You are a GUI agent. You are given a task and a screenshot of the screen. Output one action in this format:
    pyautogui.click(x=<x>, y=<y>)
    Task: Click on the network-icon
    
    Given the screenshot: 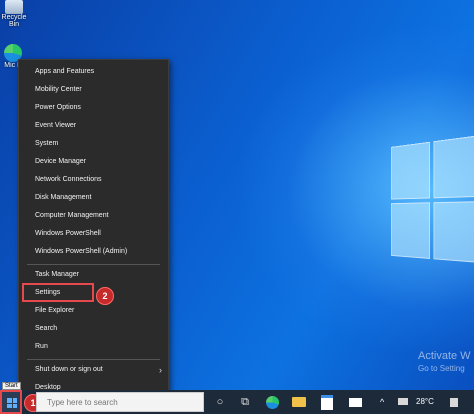 What is the action you would take?
    pyautogui.click(x=403, y=401)
    